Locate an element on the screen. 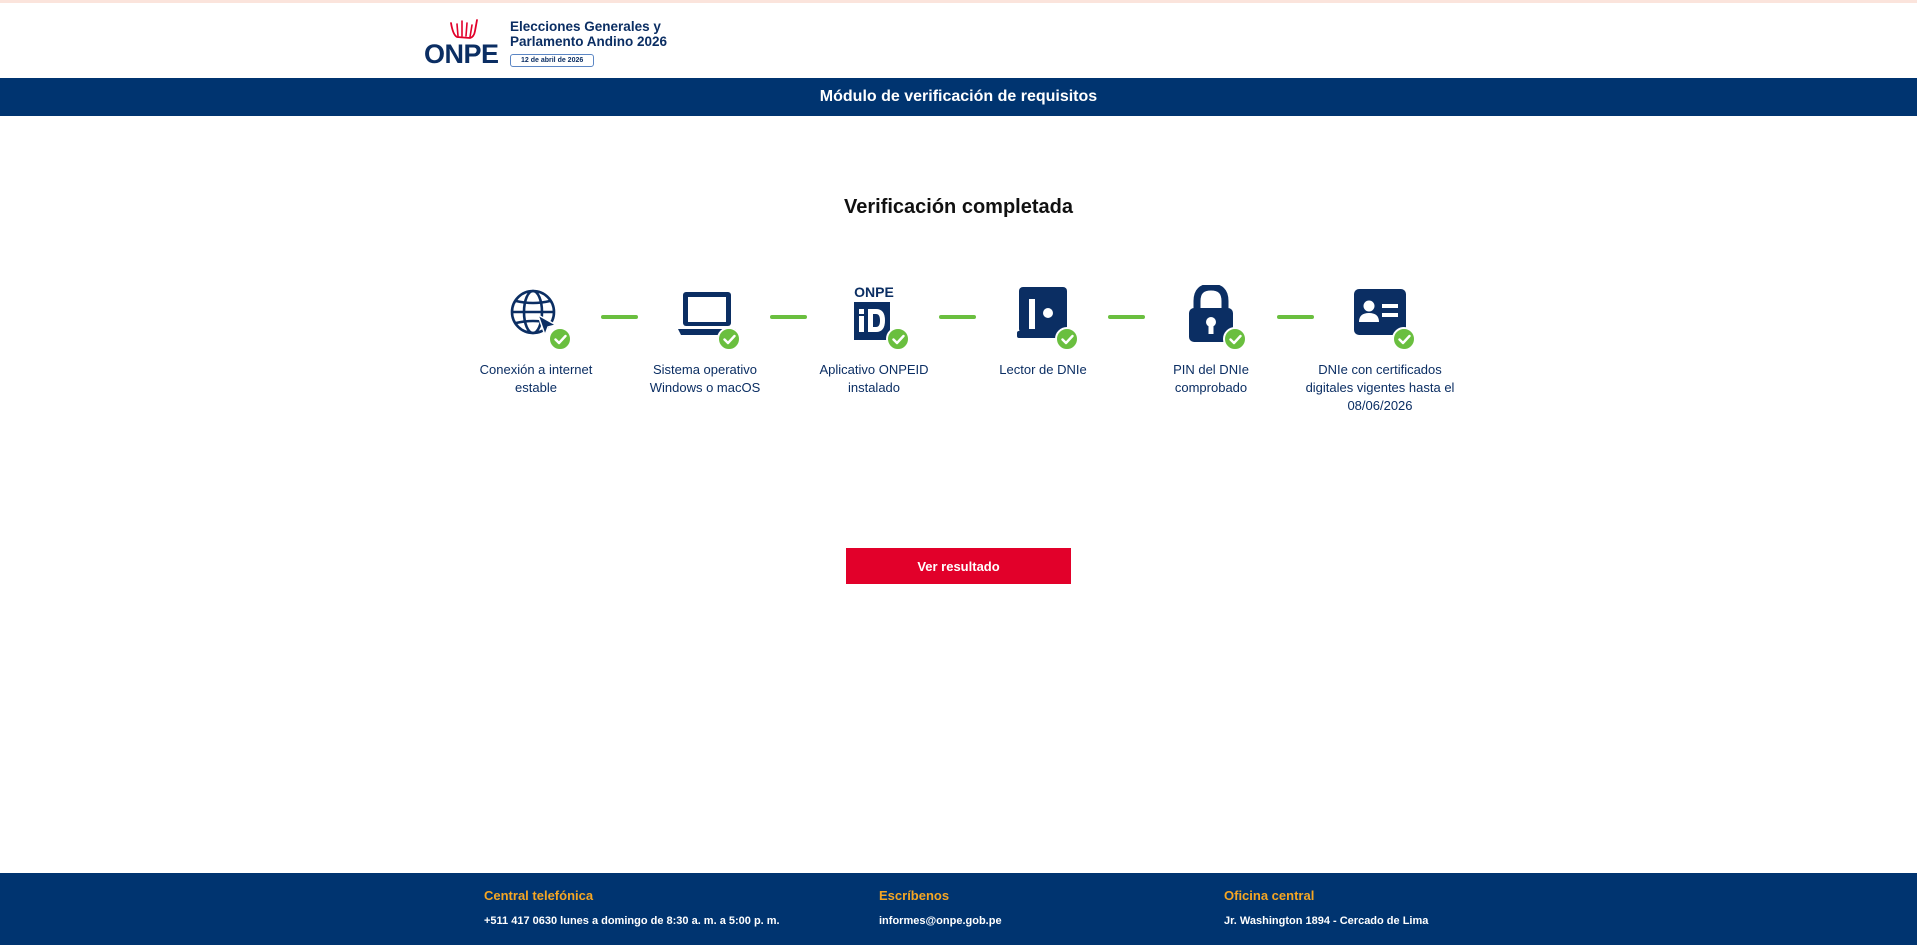 The width and height of the screenshot is (1917, 945). onpe-id-icon-text: ONPE is located at coordinates (874, 292).